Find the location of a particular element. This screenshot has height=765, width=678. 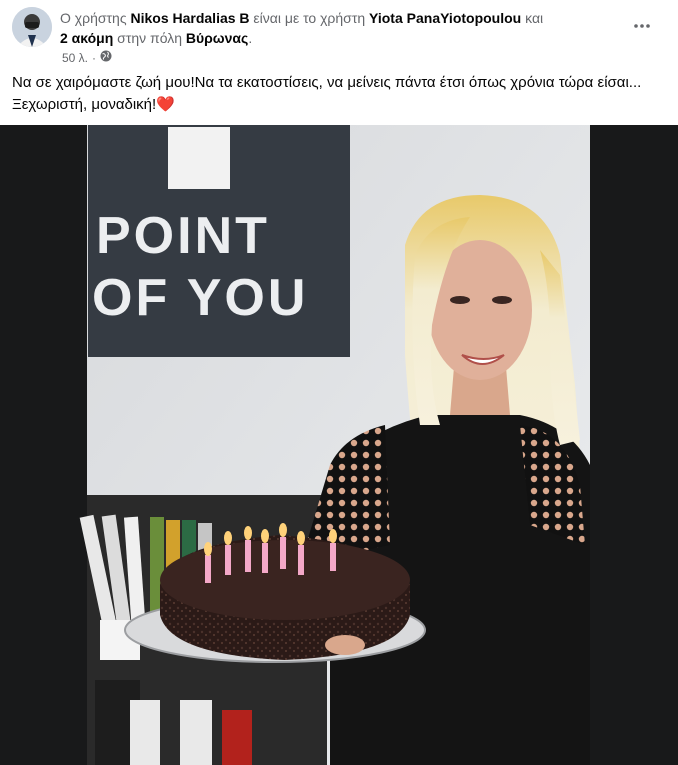

more-horizontal-icon is located at coordinates (642, 24).